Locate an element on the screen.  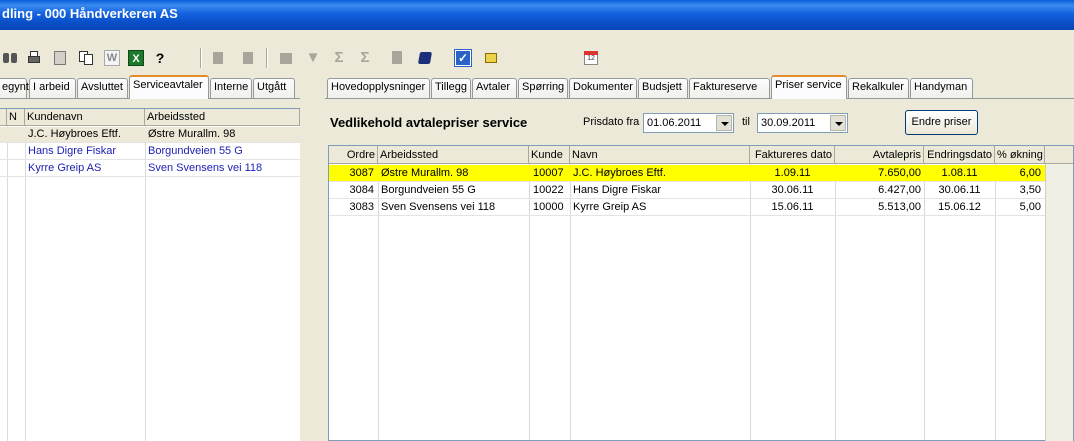
cell-kunde: 10022 is located at coordinates (548, 190).